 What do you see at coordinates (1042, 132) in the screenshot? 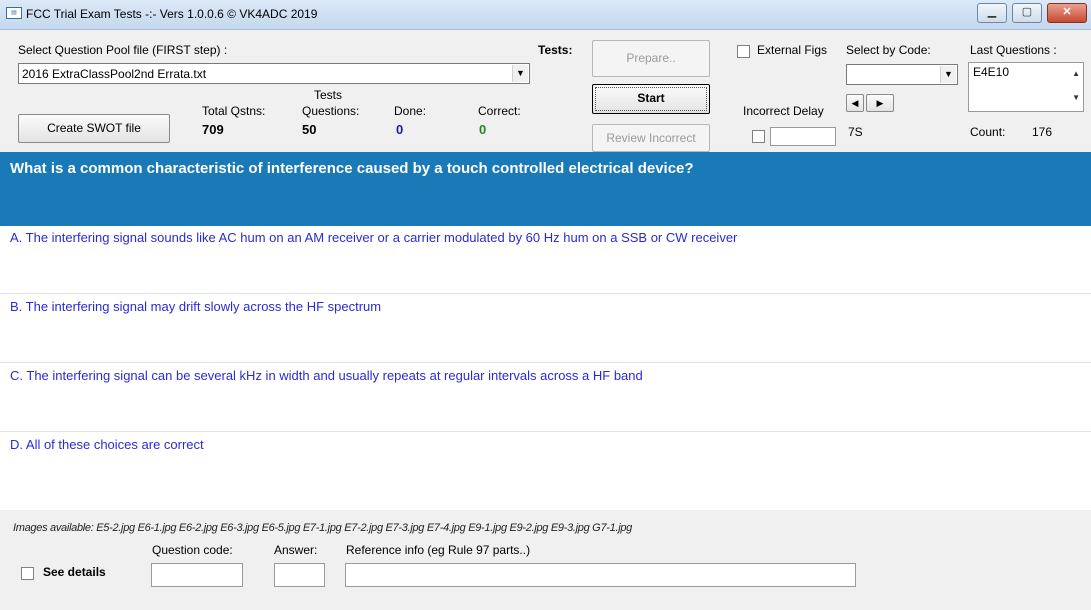
I see `count-value: 176` at bounding box center [1042, 132].